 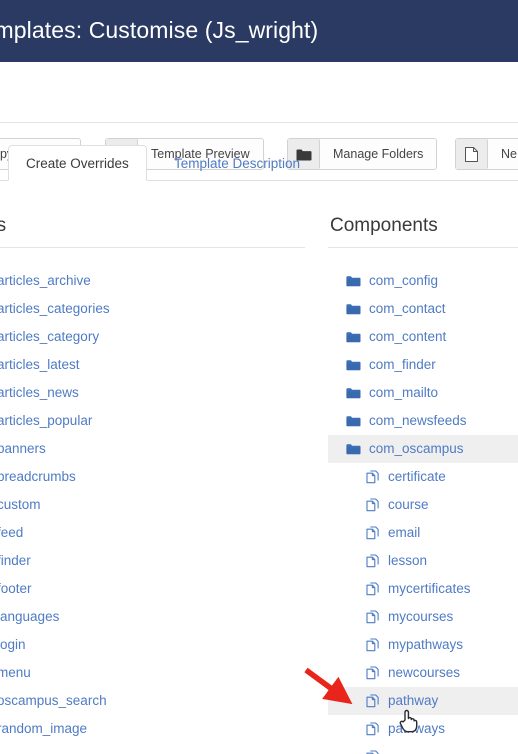 I want to click on module-list-item-label: d_login, so click(x=13, y=645).